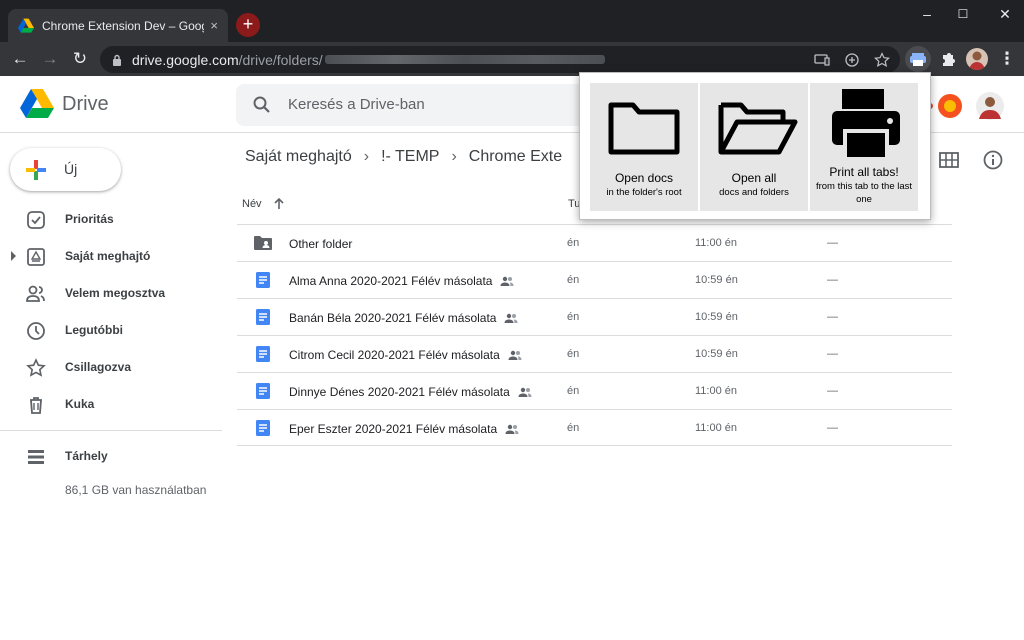 This screenshot has height=640, width=1024. What do you see at coordinates (993, 160) in the screenshot?
I see `info-icon` at bounding box center [993, 160].